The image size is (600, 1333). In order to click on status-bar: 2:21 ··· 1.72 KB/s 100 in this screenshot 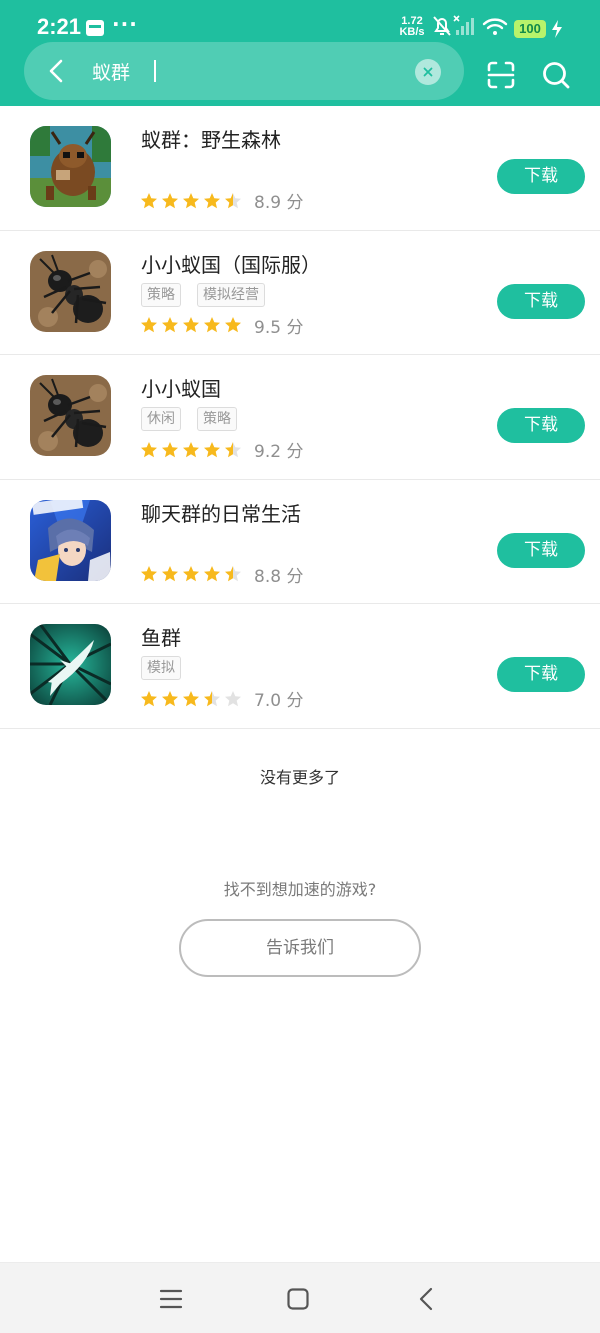, I will do `click(300, 20)`.